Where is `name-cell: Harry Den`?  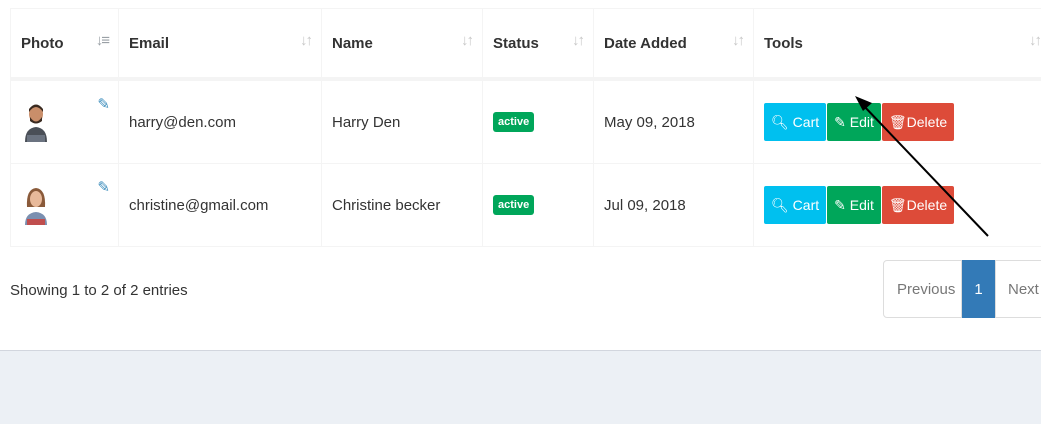
name-cell: Harry Den is located at coordinates (402, 121).